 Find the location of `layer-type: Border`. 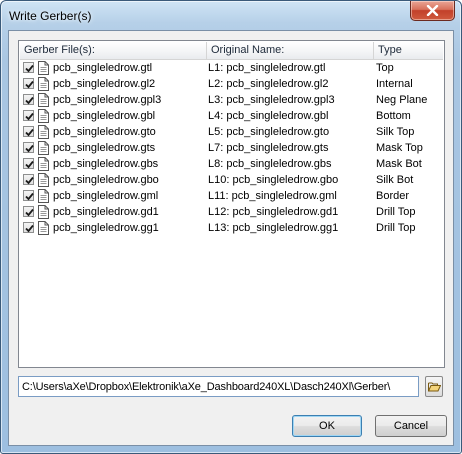

layer-type: Border is located at coordinates (393, 196).